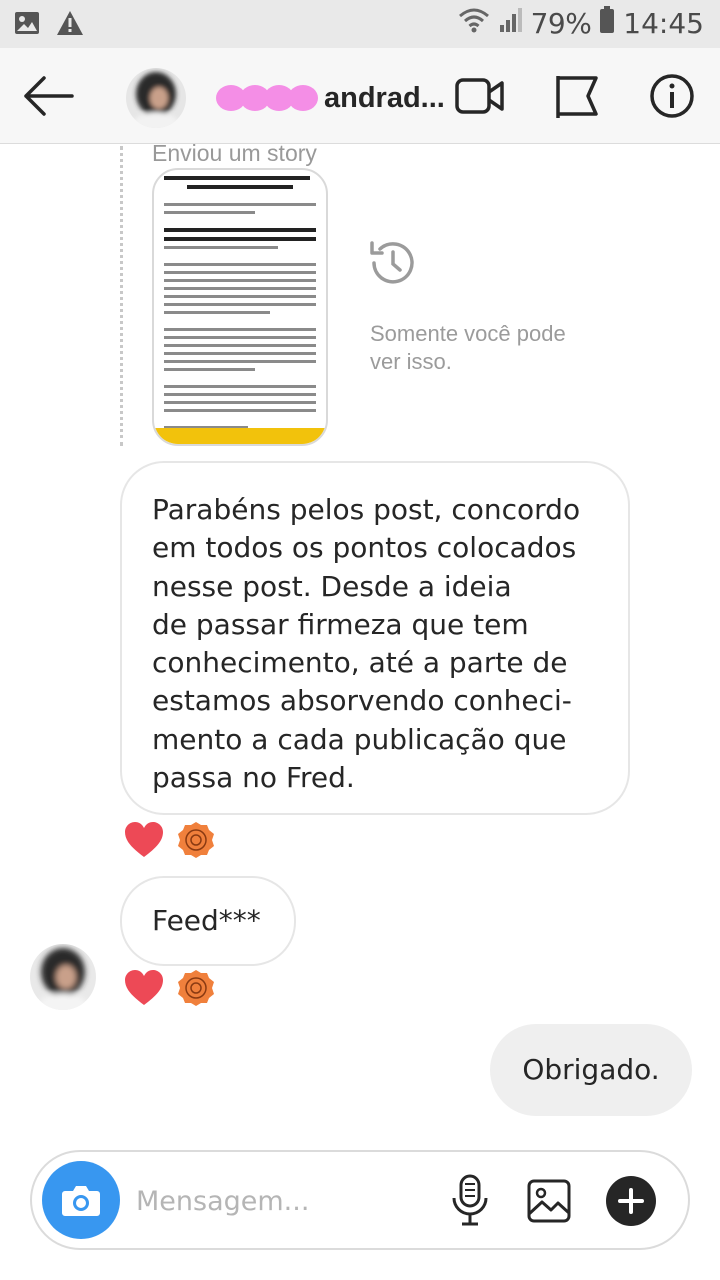 Image resolution: width=720 pixels, height=1280 pixels. I want to click on microphone-icon, so click(470, 1200).